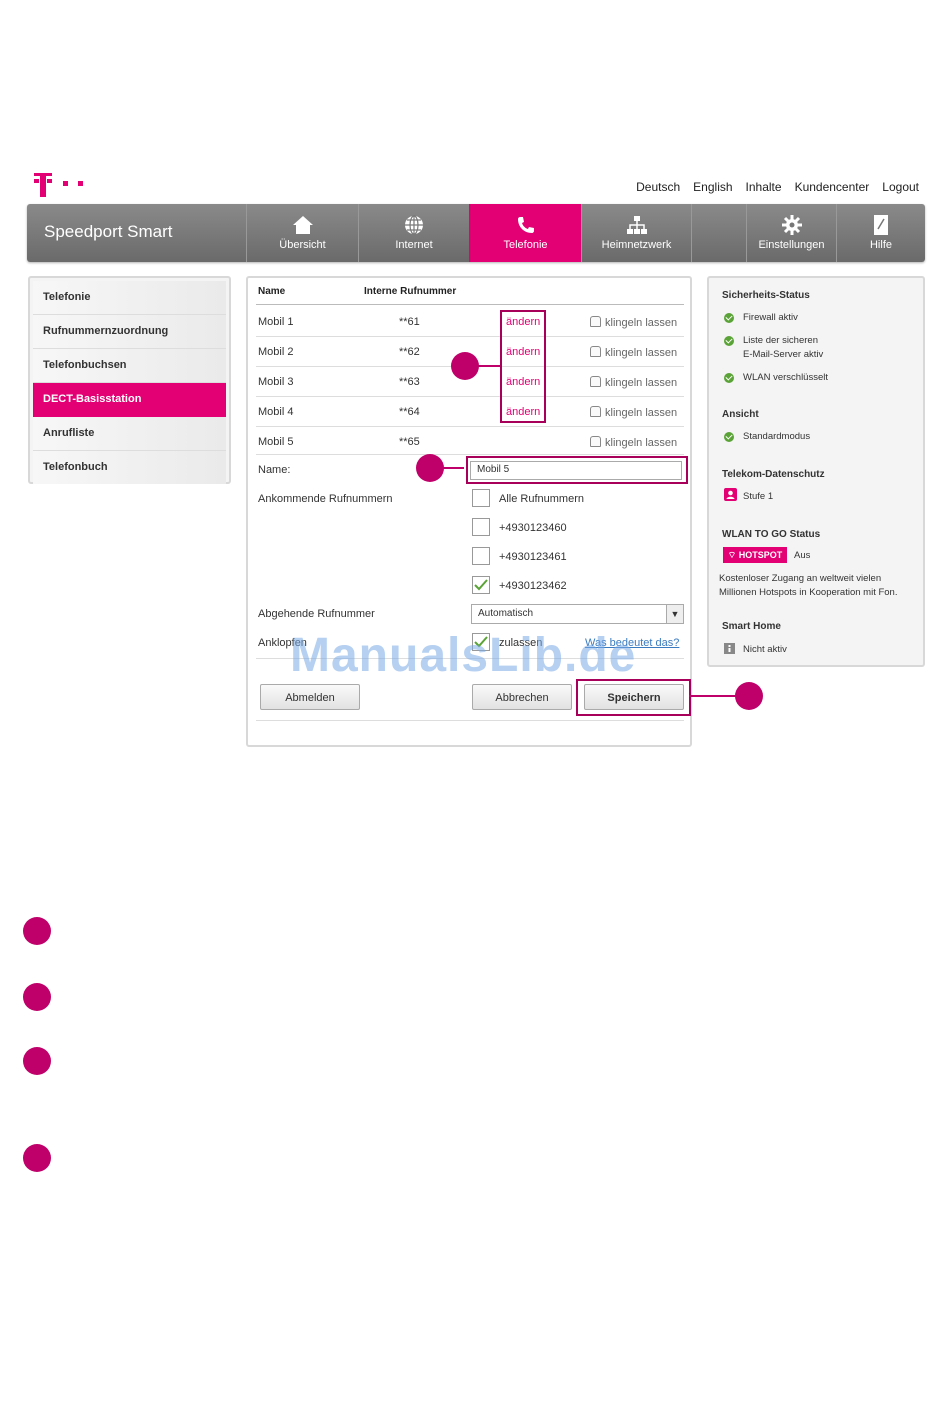  Describe the element at coordinates (463, 655) in the screenshot. I see `watermark: ManualsLib.de` at that location.